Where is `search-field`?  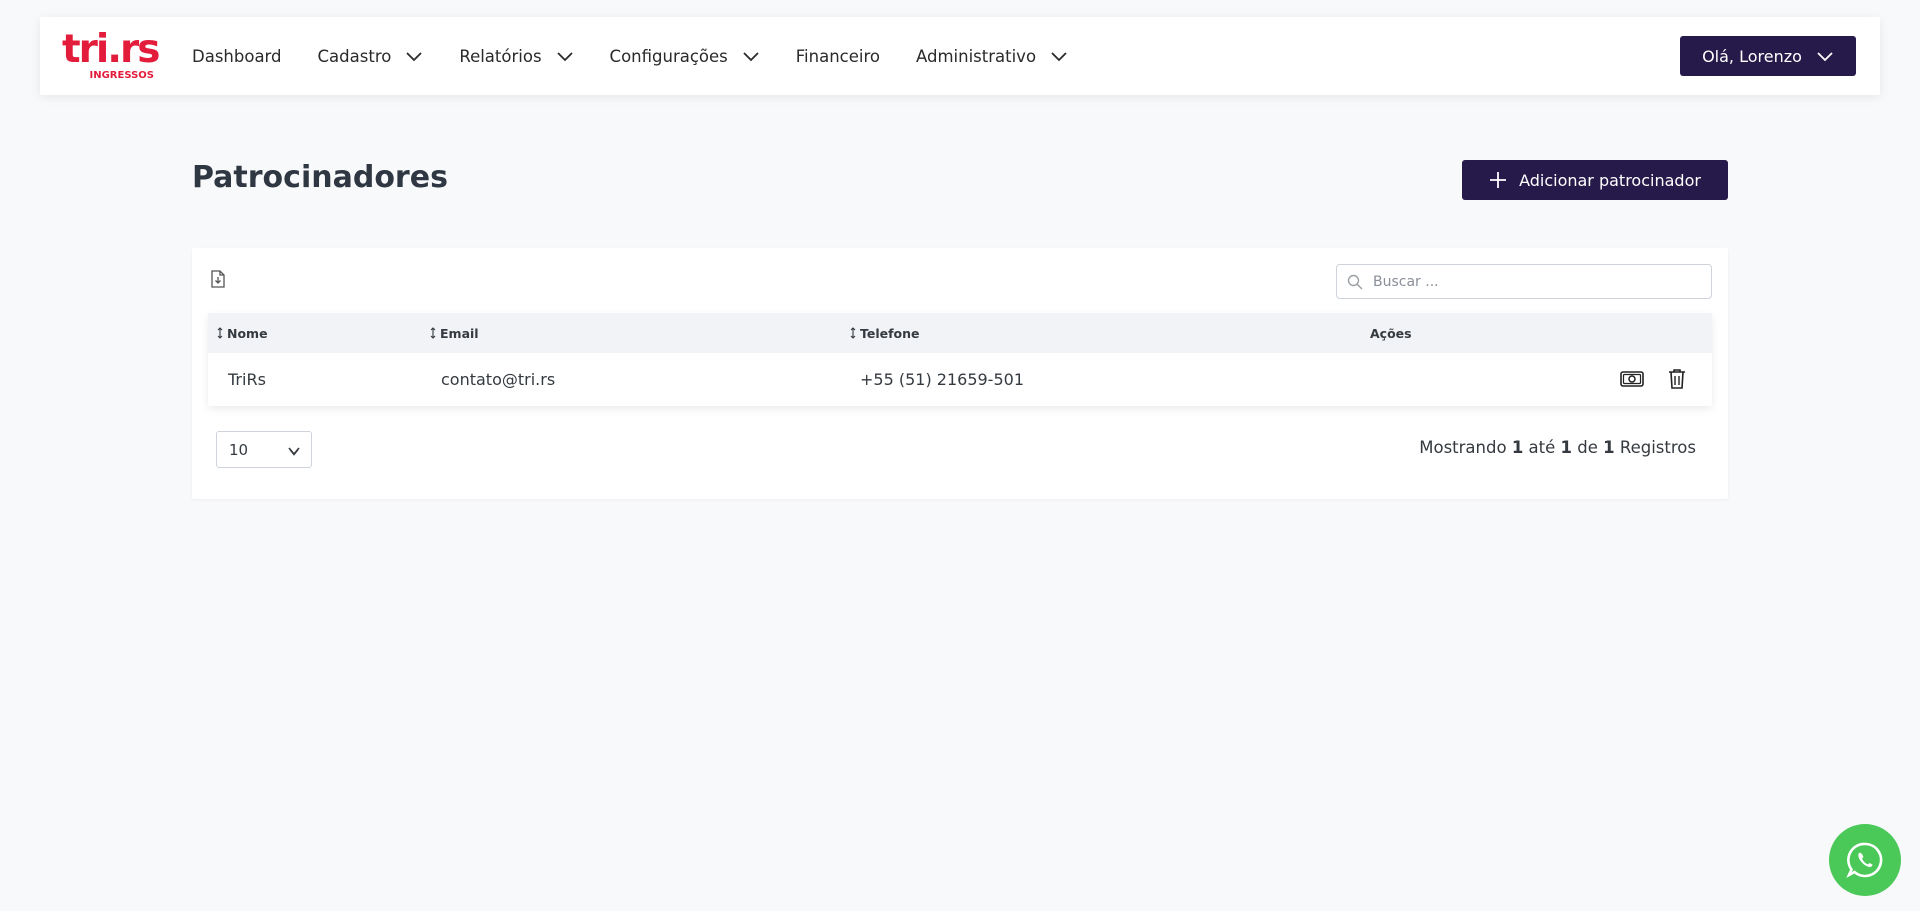
search-field is located at coordinates (1524, 281).